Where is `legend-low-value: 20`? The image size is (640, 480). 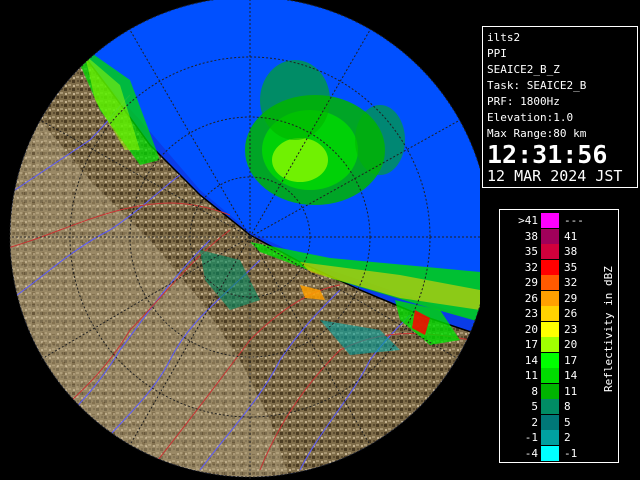 legend-low-value: 20 is located at coordinates (531, 329).